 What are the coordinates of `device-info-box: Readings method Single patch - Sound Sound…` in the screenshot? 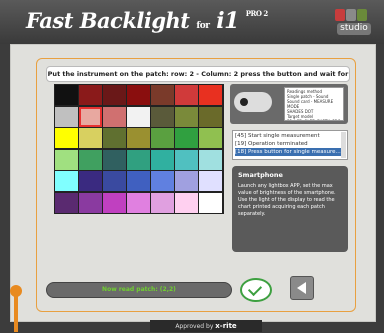 It's located at (314, 104).